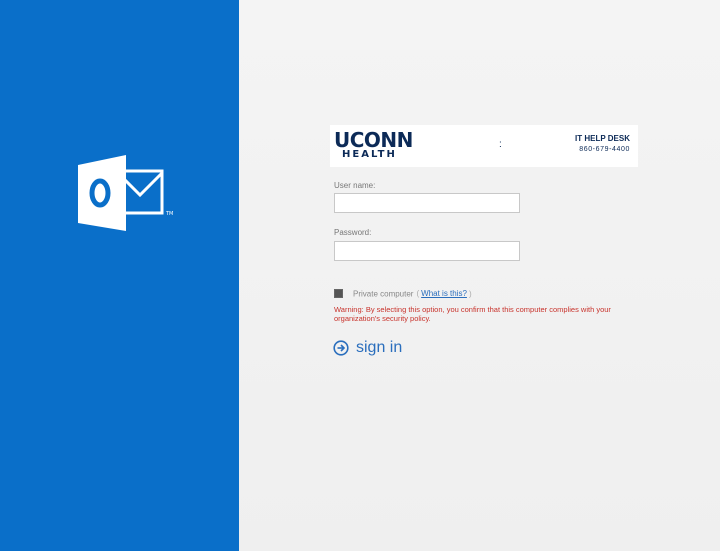 This screenshot has height=551, width=720. What do you see at coordinates (602, 138) in the screenshot?
I see `help-desk-title: IT HELP DESK` at bounding box center [602, 138].